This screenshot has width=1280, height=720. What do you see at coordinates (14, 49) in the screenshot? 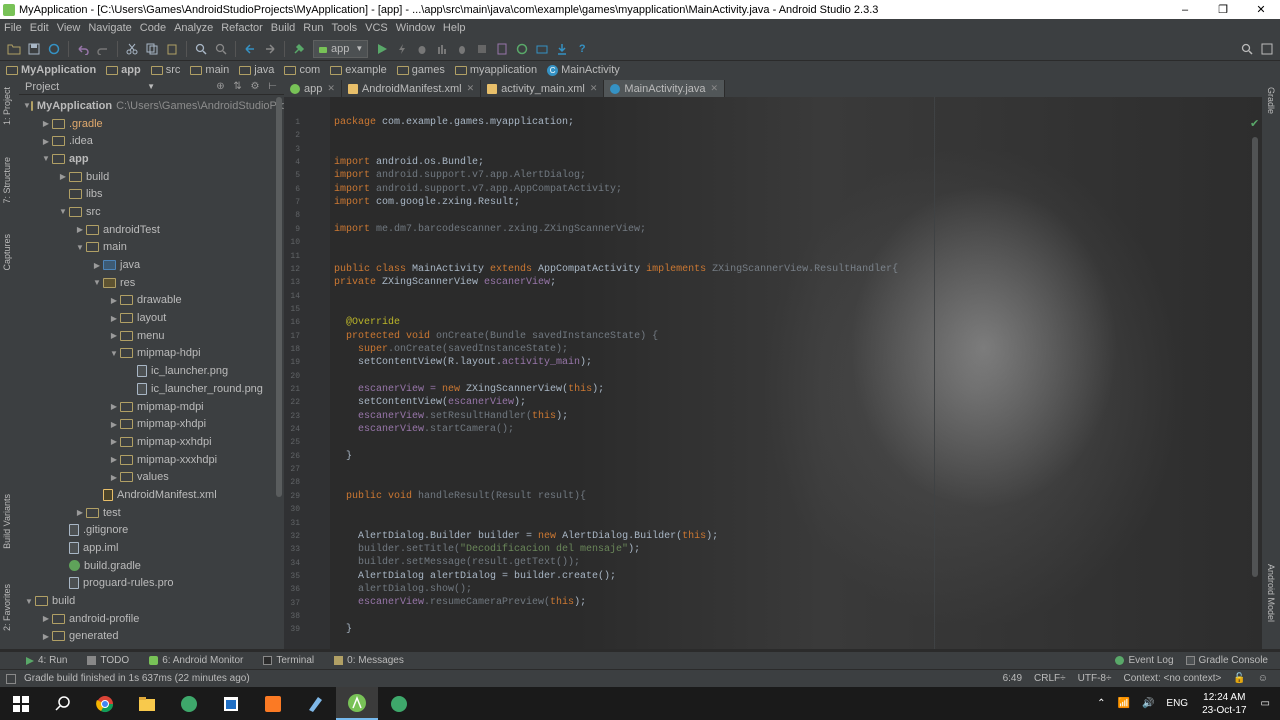
I see `open-folder-icon` at bounding box center [14, 49].